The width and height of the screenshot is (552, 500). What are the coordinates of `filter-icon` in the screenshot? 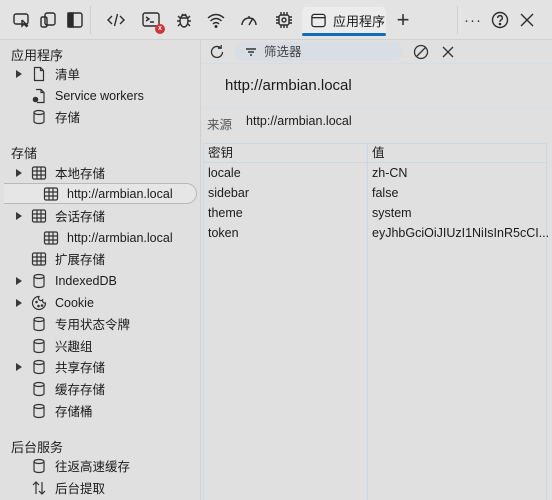 It's located at (251, 51).